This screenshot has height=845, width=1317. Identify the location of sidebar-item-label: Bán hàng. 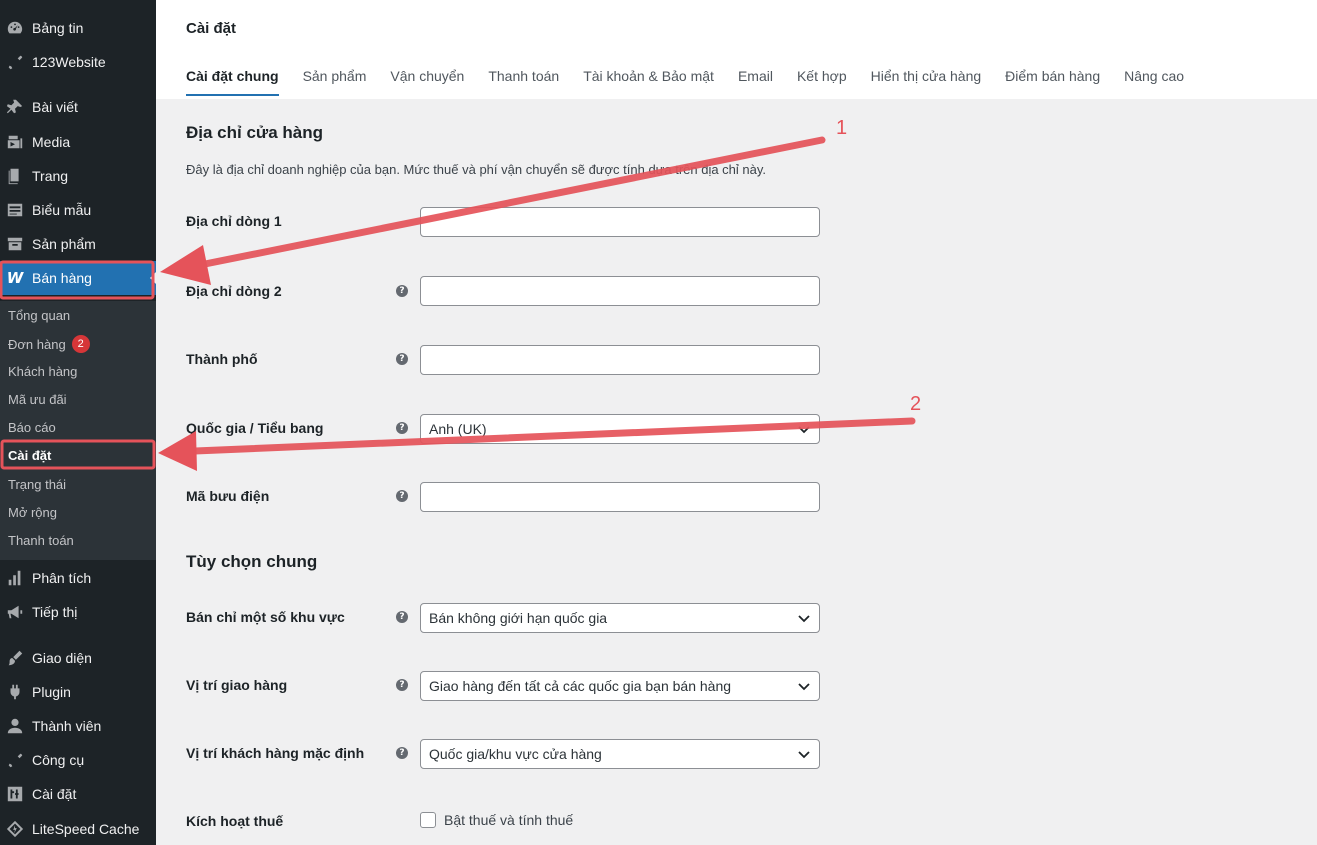
(62, 278).